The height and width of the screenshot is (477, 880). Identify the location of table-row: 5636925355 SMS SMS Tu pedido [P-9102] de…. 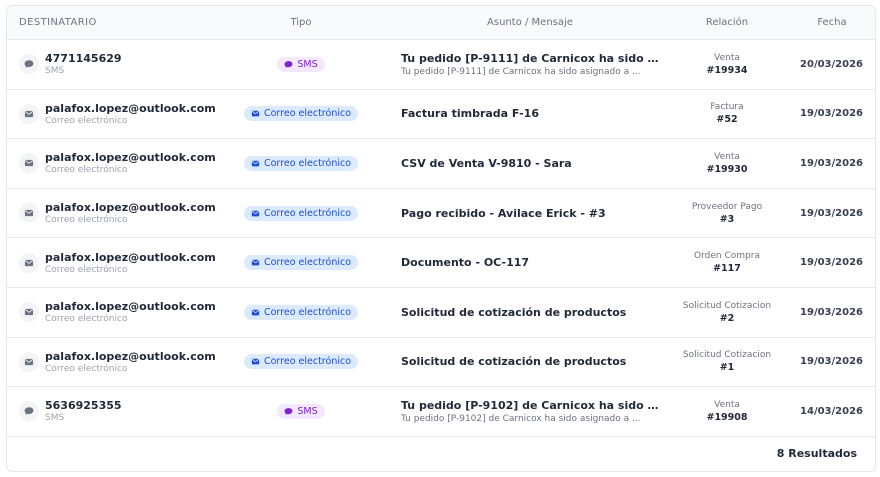
(441, 412).